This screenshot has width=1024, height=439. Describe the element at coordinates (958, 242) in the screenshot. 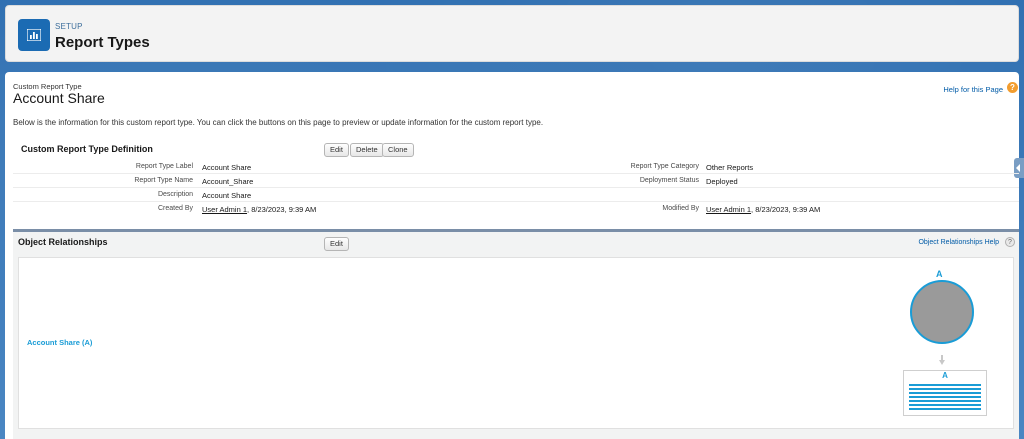

I see `object-relationships-help-link: Object Relationships Help` at that location.